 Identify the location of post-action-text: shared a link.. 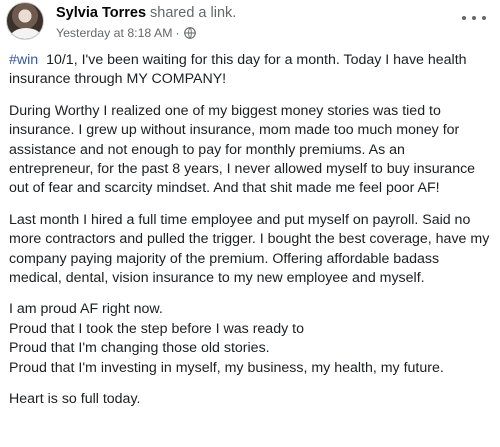
(193, 13).